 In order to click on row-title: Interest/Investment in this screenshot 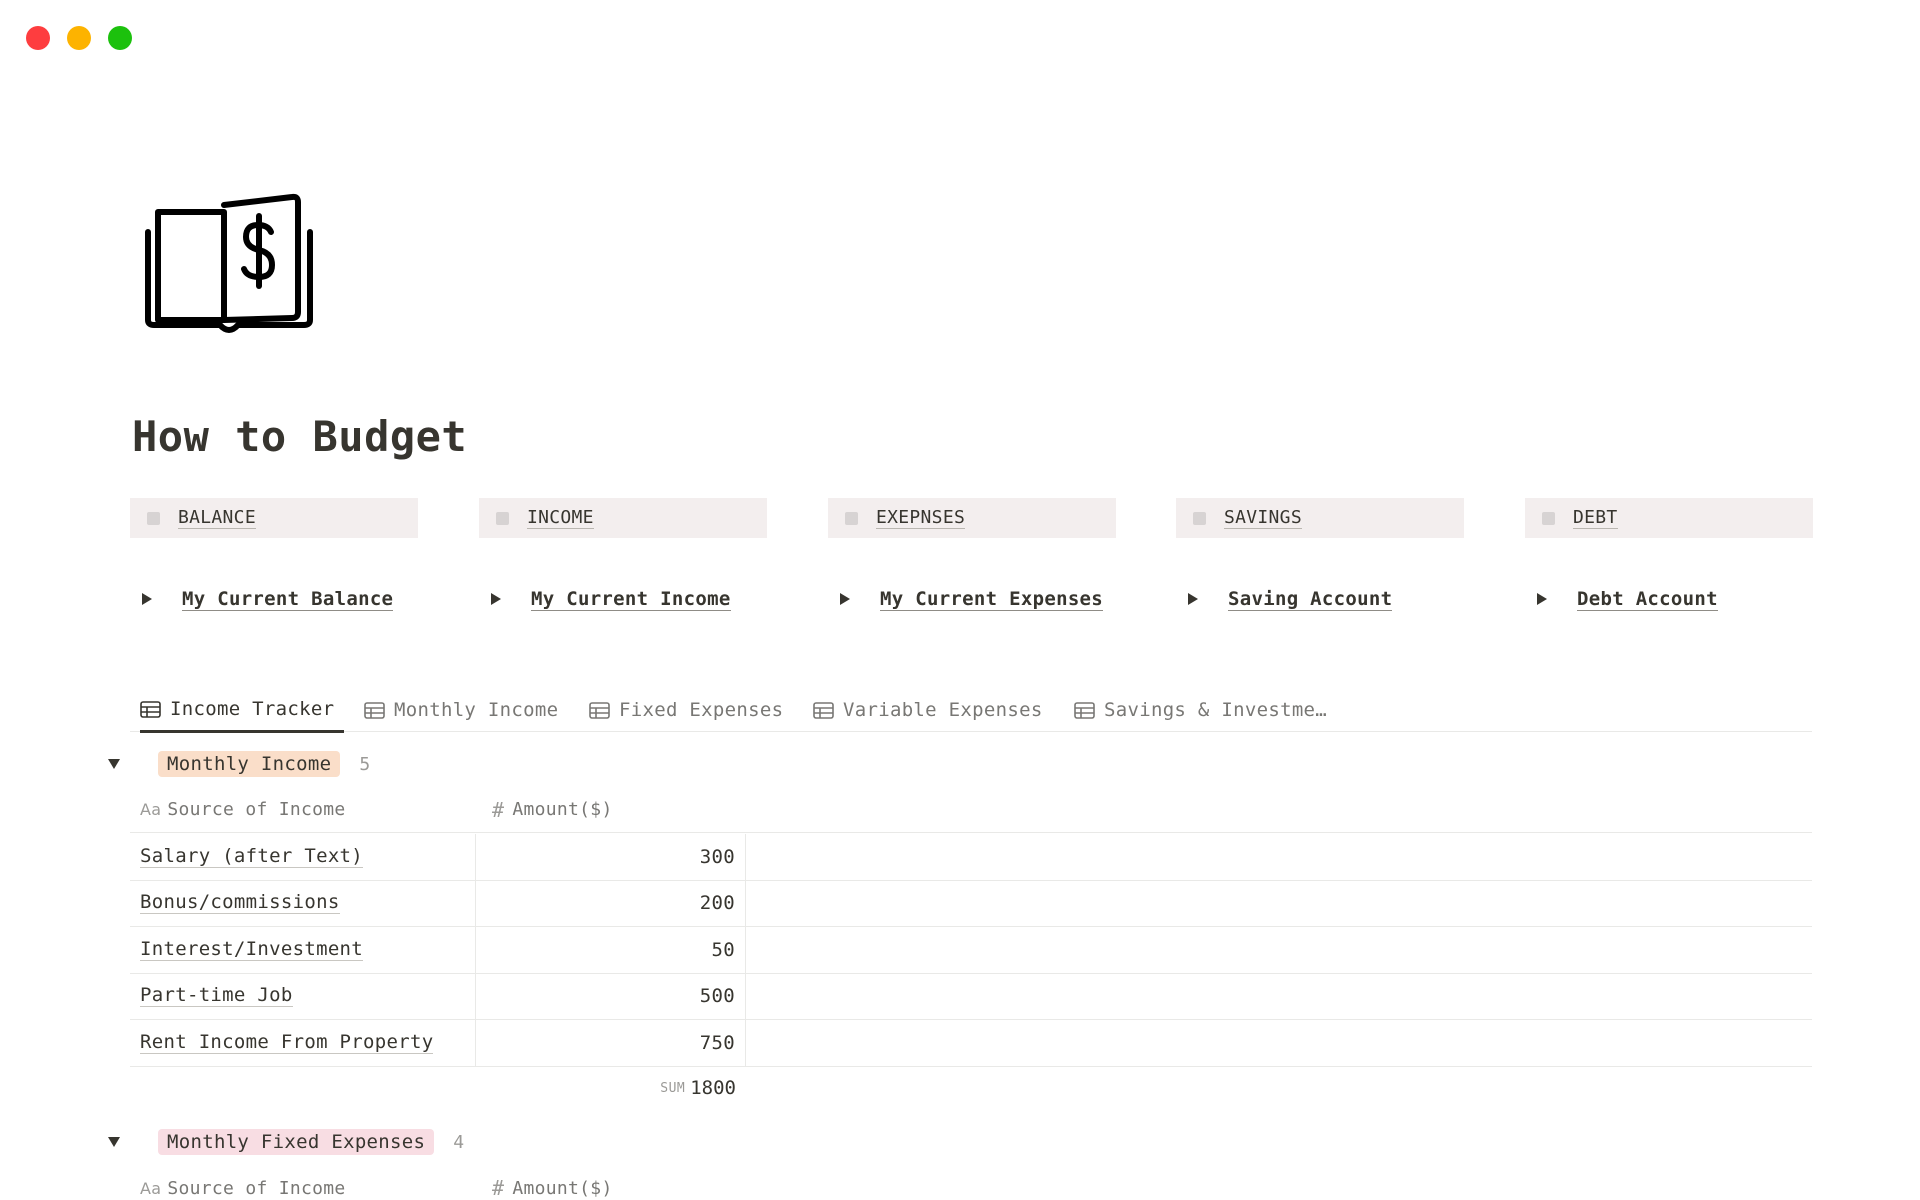, I will do `click(252, 949)`.